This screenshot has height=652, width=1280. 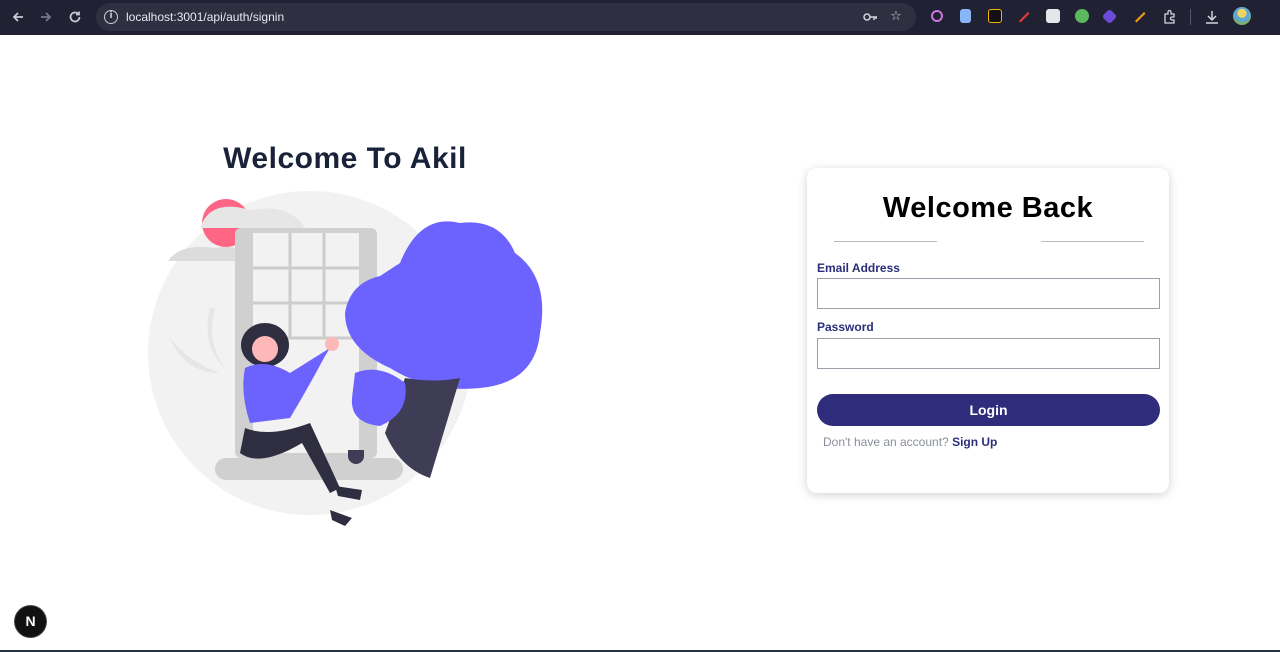 What do you see at coordinates (974, 442) in the screenshot?
I see `signup-link: Sign Up` at bounding box center [974, 442].